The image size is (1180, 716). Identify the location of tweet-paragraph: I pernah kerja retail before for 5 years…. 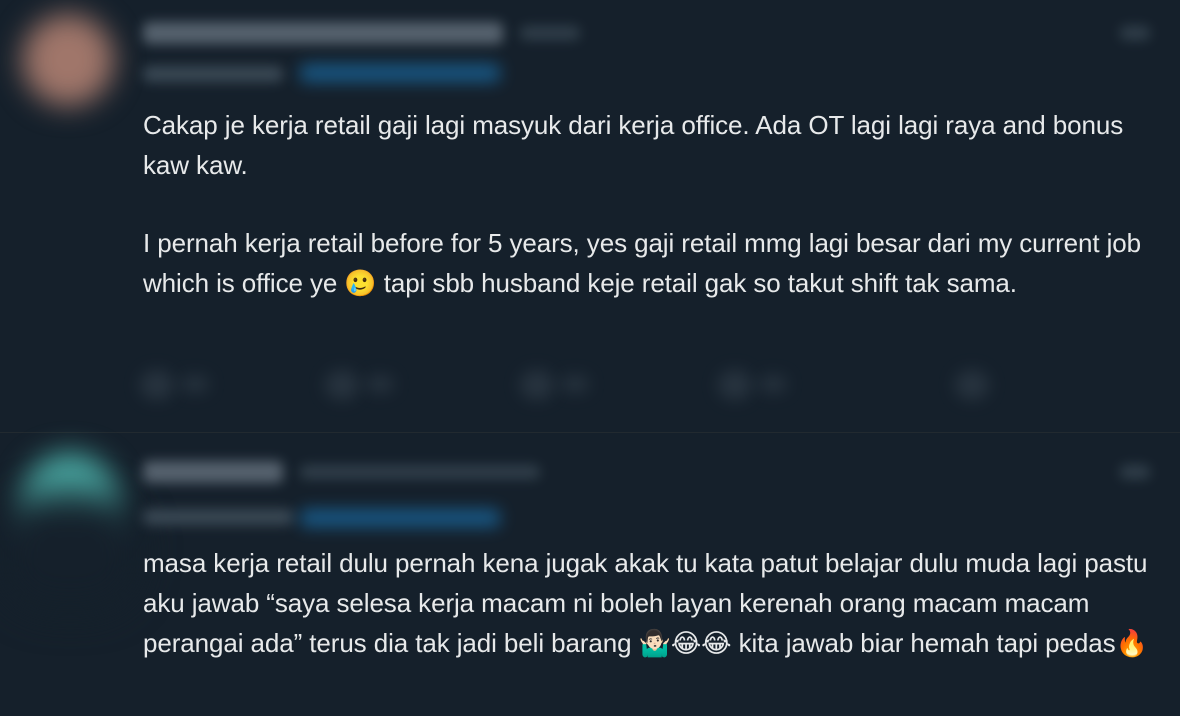
(642, 263).